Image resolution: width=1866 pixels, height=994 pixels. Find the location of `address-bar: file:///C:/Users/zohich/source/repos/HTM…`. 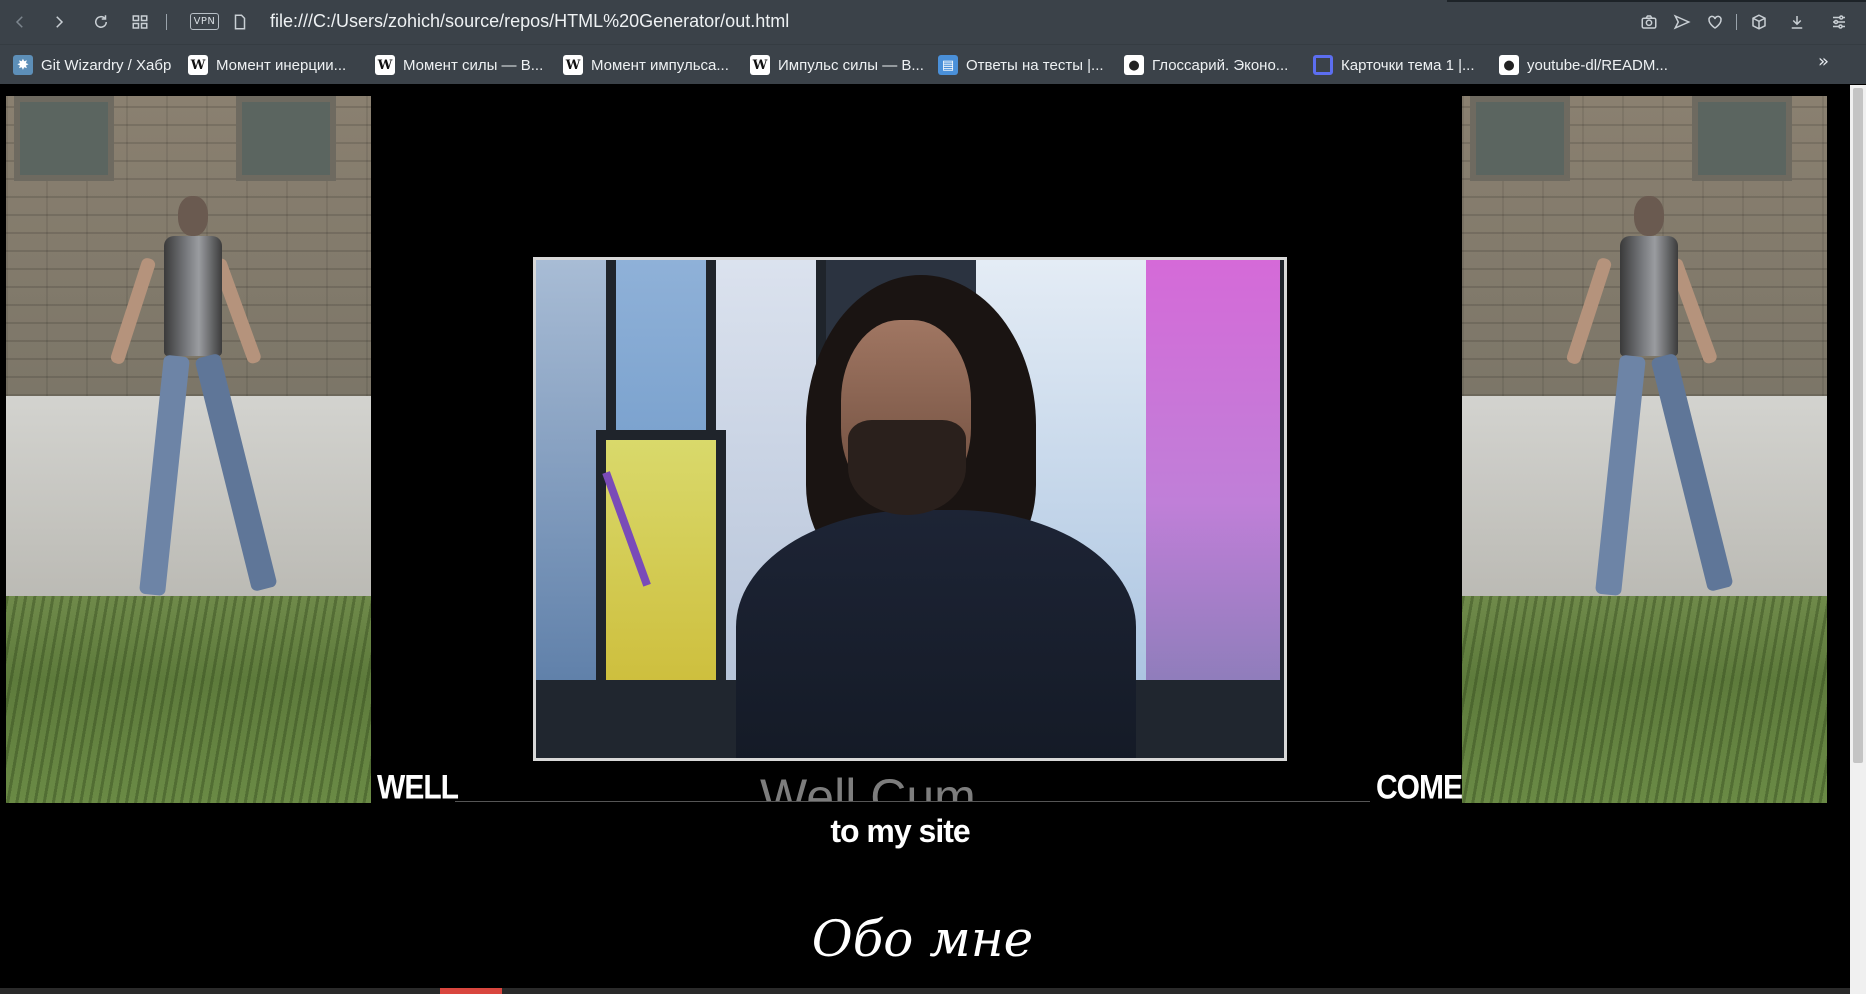

address-bar: file:///C:/Users/zohich/source/repos/HTM… is located at coordinates (529, 21).